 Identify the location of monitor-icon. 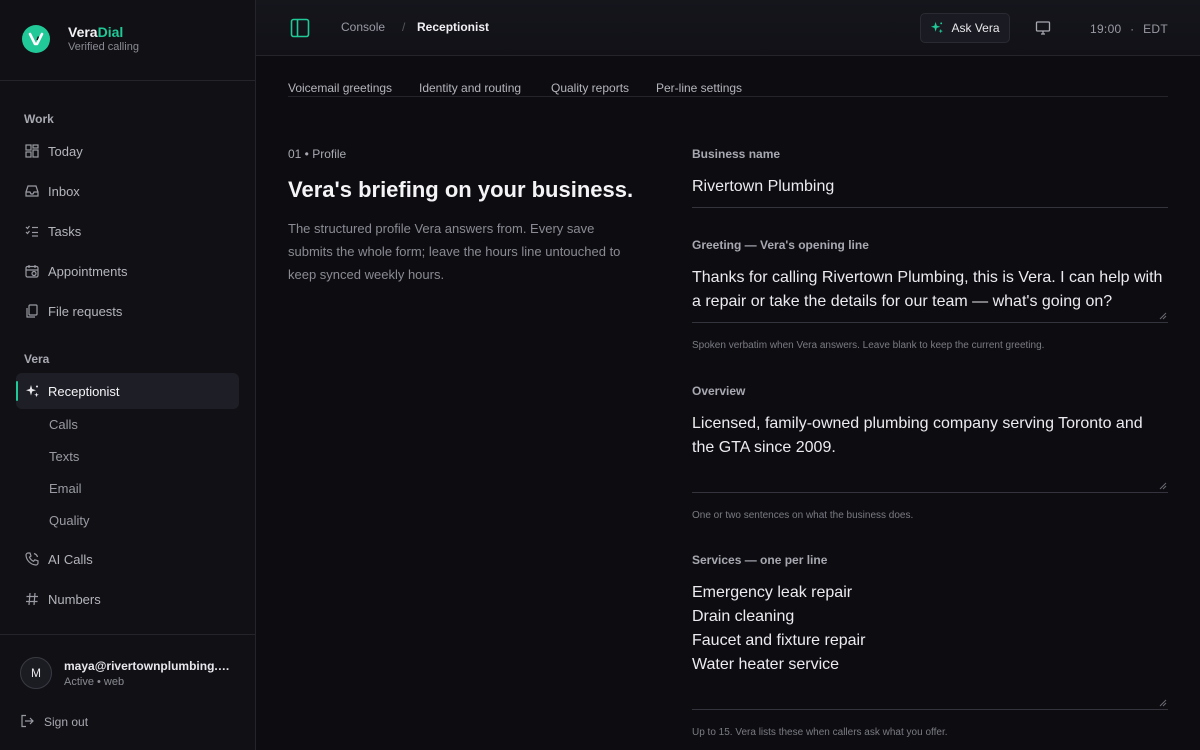
(1043, 28).